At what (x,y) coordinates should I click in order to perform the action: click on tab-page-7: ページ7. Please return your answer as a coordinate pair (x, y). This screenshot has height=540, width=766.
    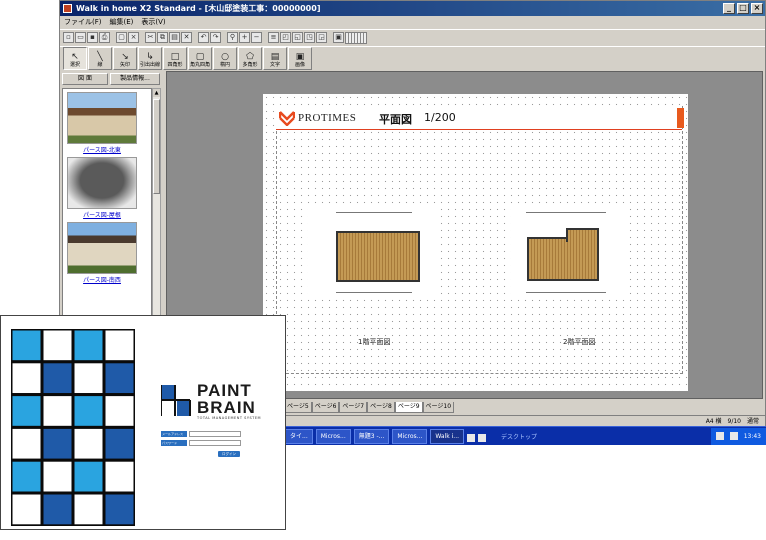
    Looking at the image, I should click on (353, 407).